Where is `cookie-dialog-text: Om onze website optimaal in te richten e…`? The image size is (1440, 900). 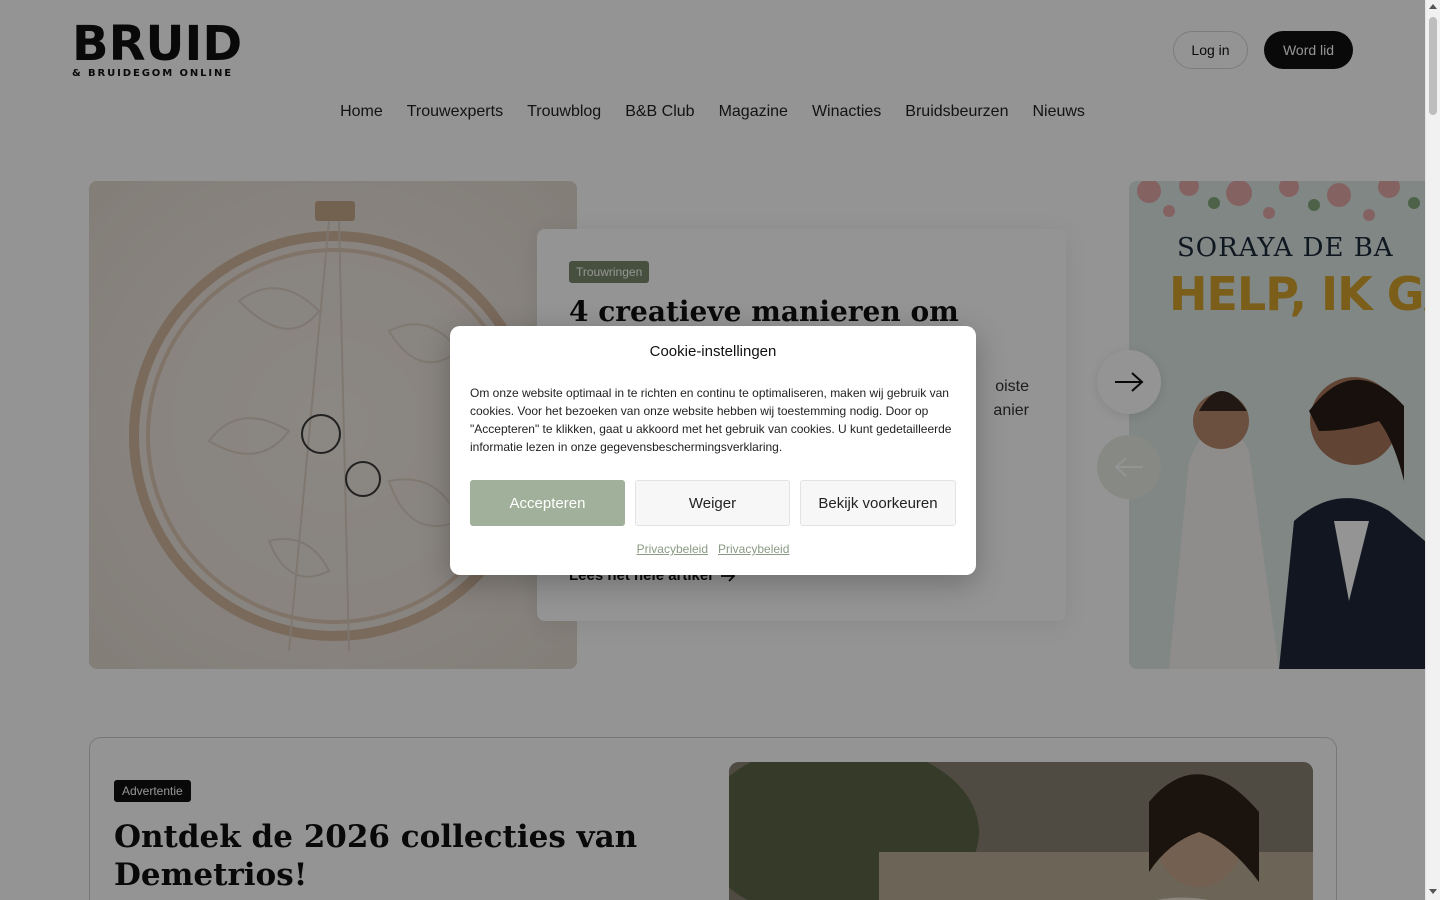
cookie-dialog-text: Om onze website optimaal in te richten e… is located at coordinates (711, 420).